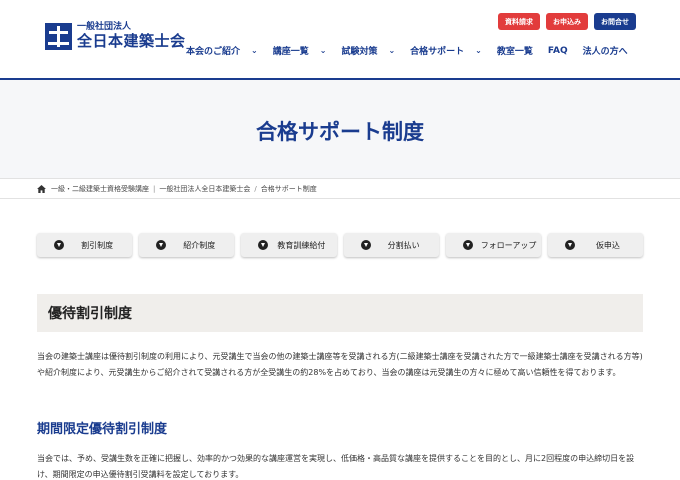  Describe the element at coordinates (615, 21) in the screenshot. I see `contact-button: お問合せ` at that location.